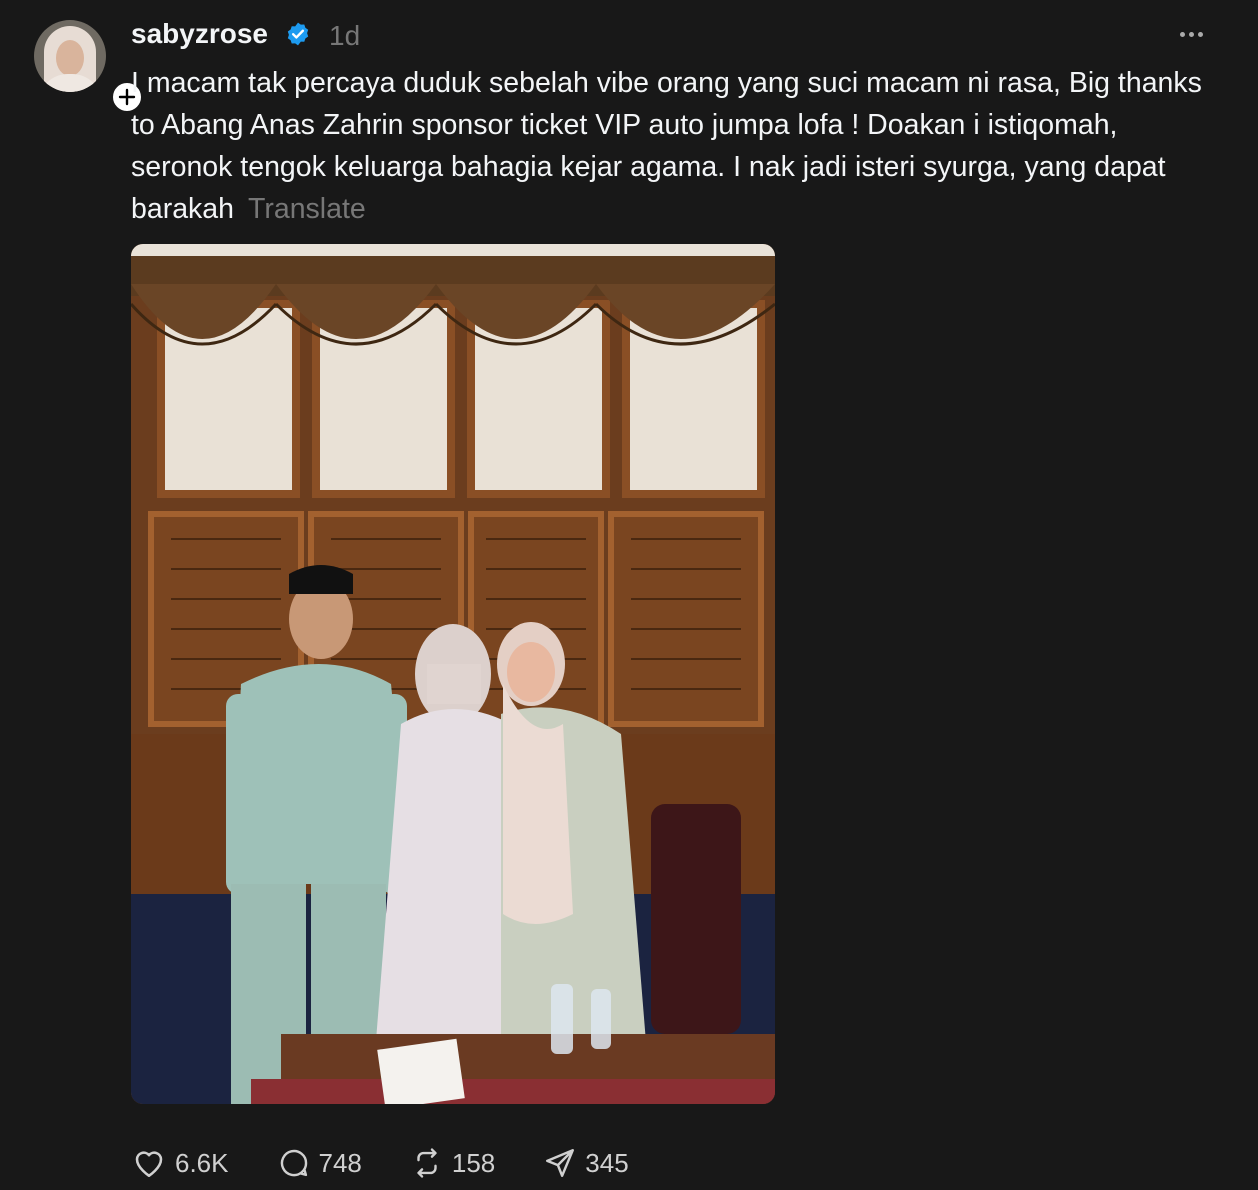  Describe the element at coordinates (307, 209) in the screenshot. I see `translate-link: Translate` at that location.